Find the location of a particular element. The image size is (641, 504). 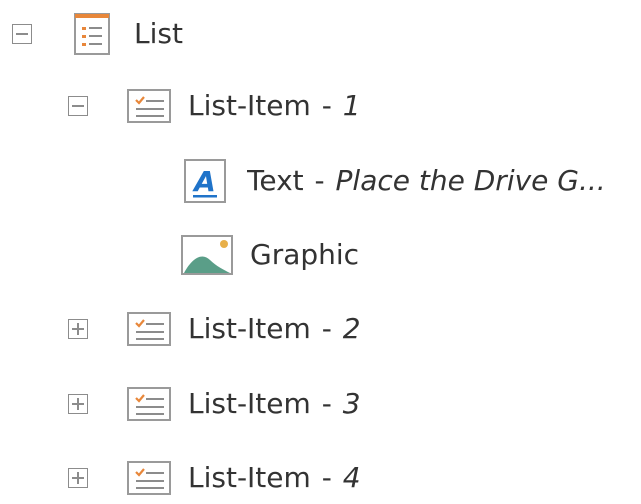

node-label: List-Item - 1 is located at coordinates (274, 105).